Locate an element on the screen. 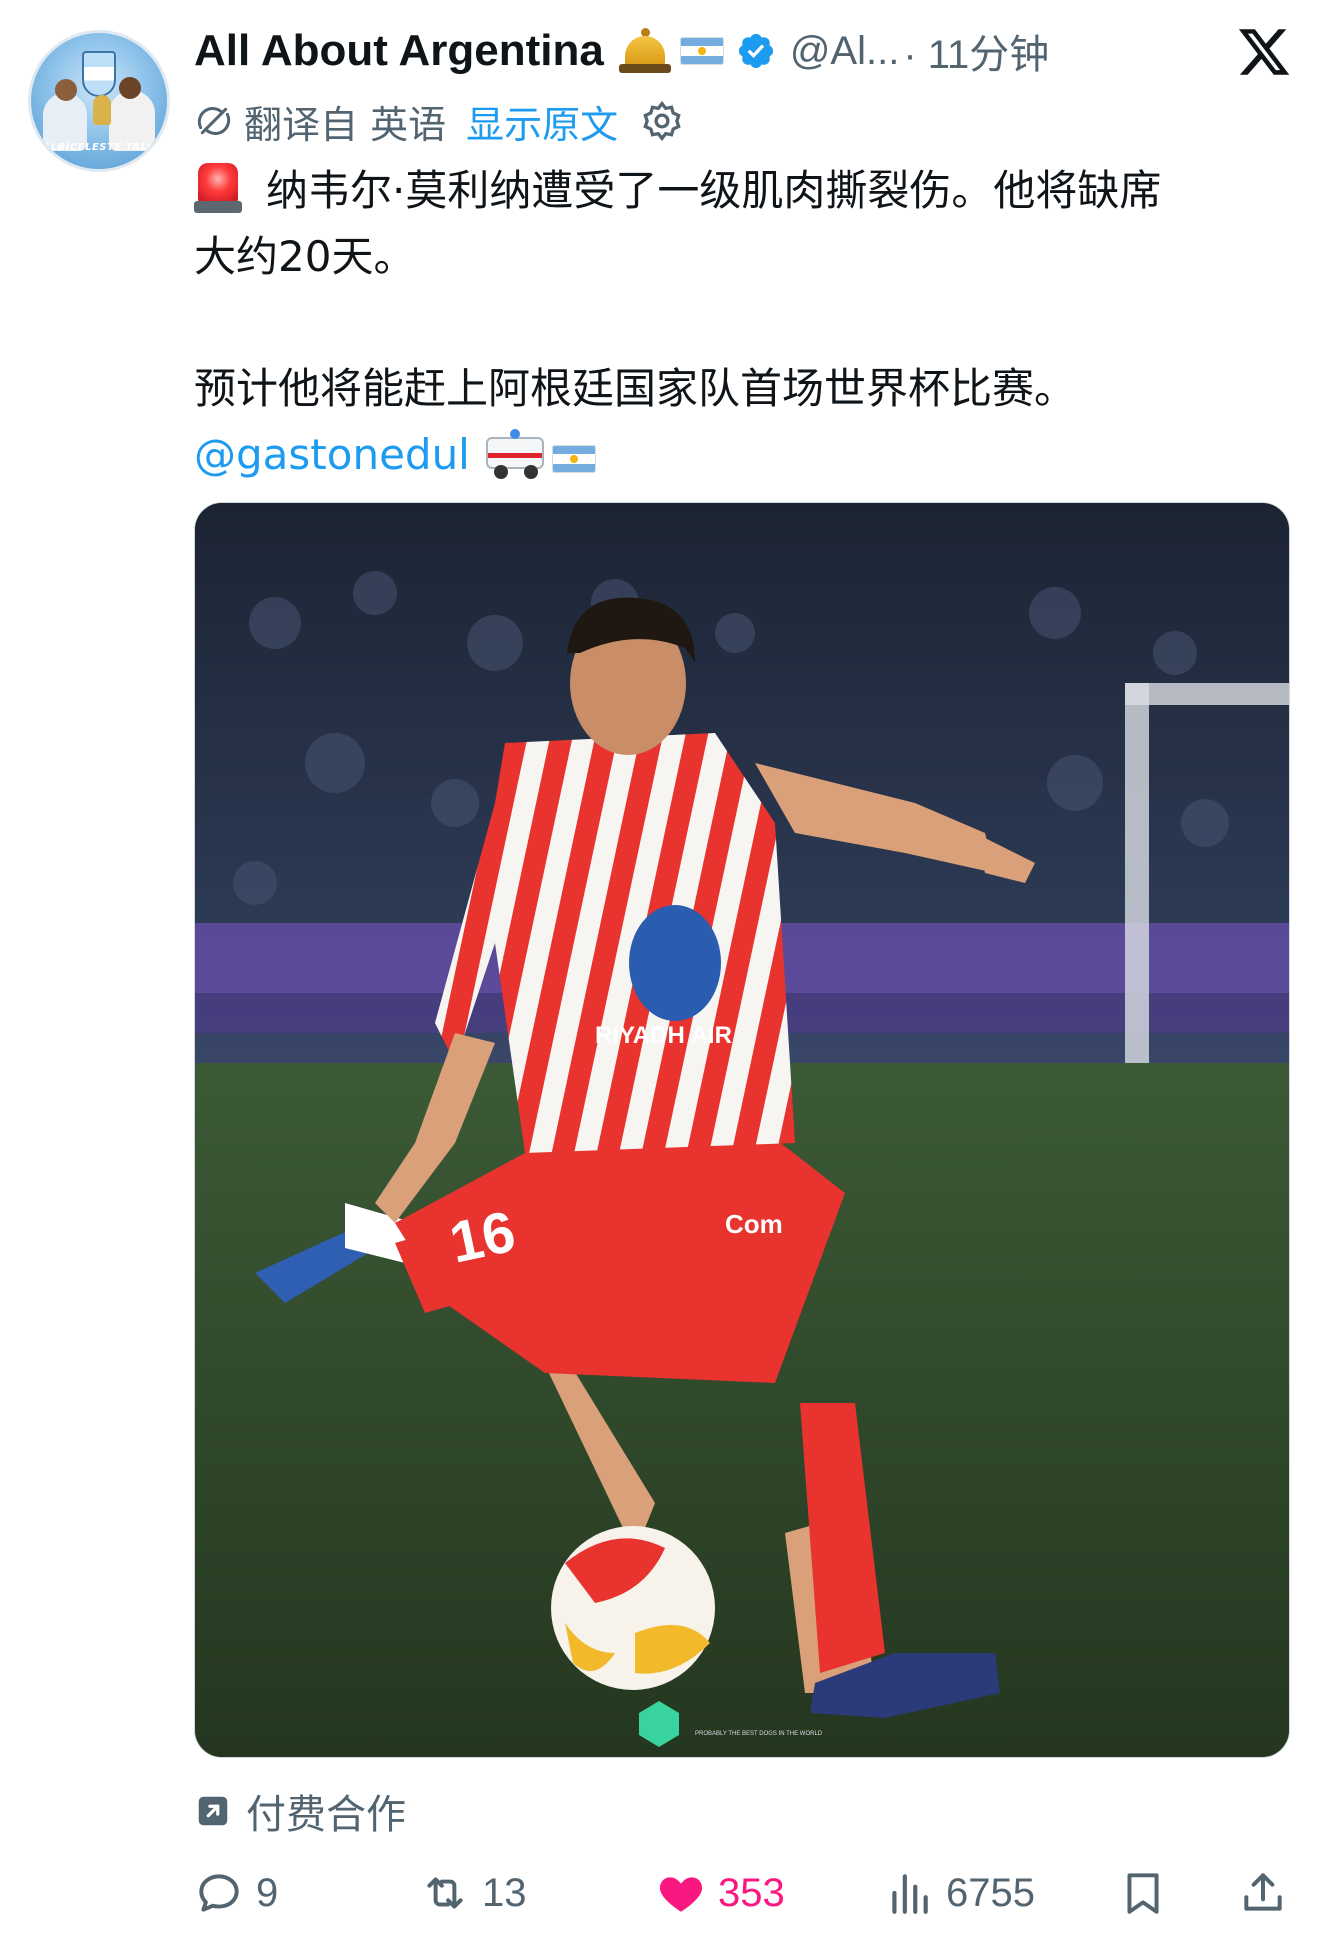  show-original-link: 显示原文 is located at coordinates (542, 121).